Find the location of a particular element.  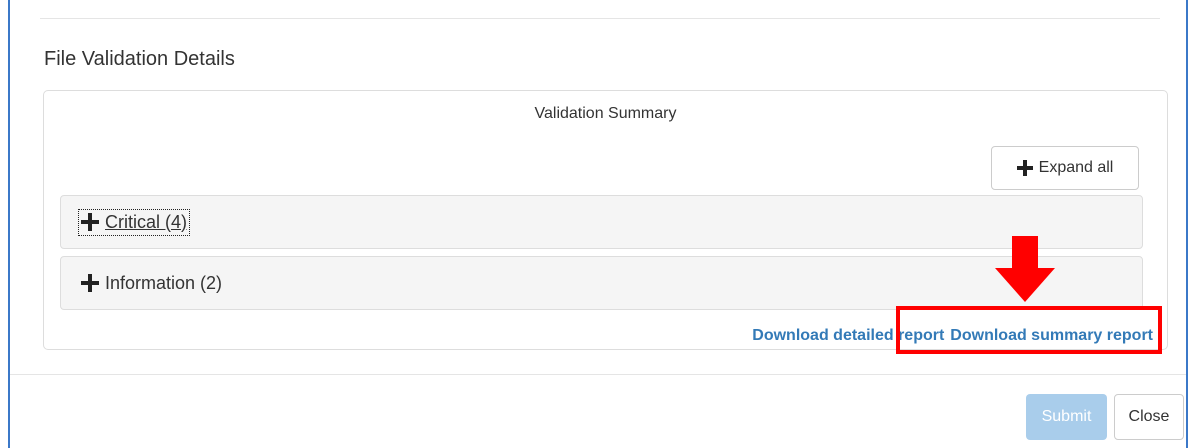

header-divider is located at coordinates (600, 18).